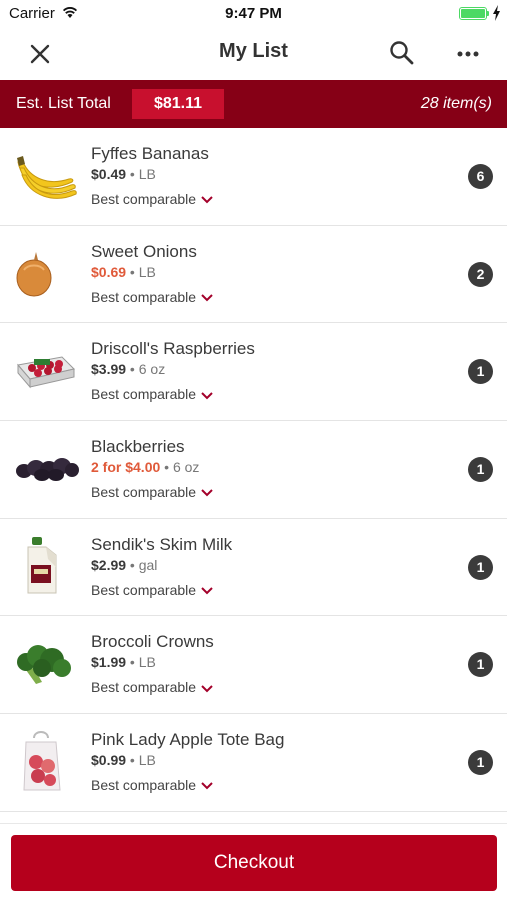 Image resolution: width=507 pixels, height=900 pixels. What do you see at coordinates (468, 54) in the screenshot?
I see `more-icon` at bounding box center [468, 54].